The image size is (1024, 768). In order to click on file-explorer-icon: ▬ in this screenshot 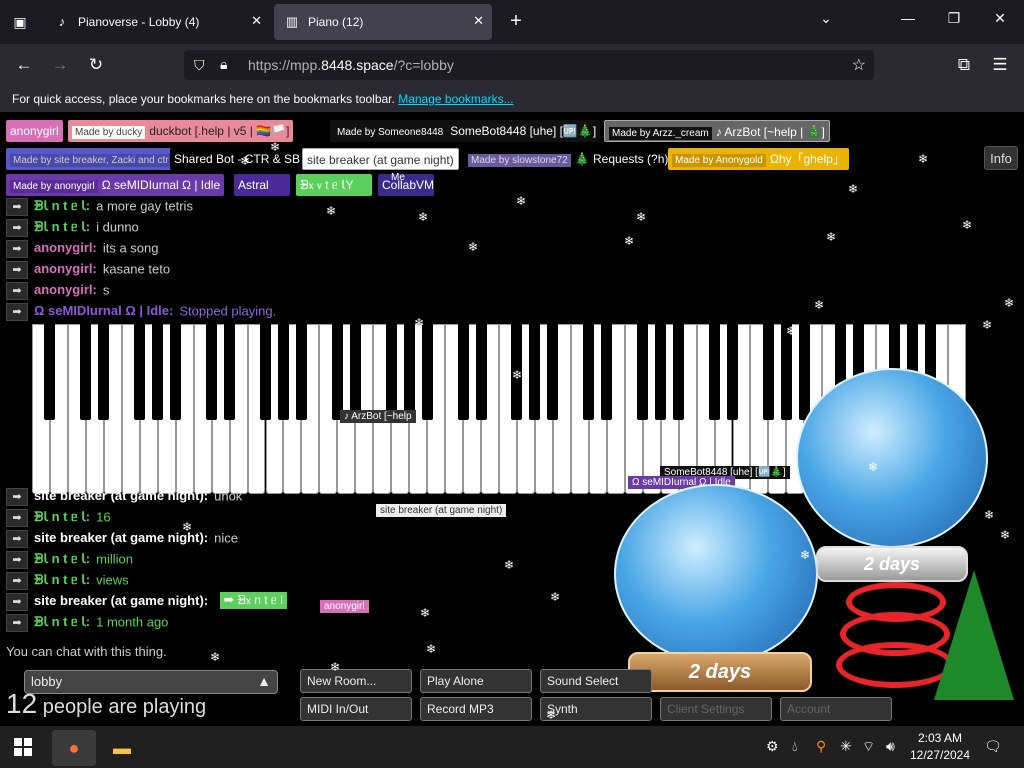, I will do `click(122, 748)`.